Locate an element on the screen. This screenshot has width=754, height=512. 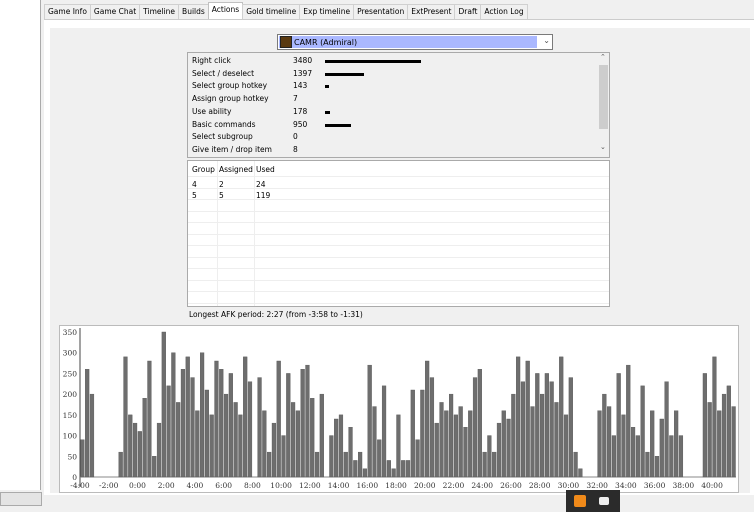
scrollbar: ⌃ ⌄ is located at coordinates (603, 105).